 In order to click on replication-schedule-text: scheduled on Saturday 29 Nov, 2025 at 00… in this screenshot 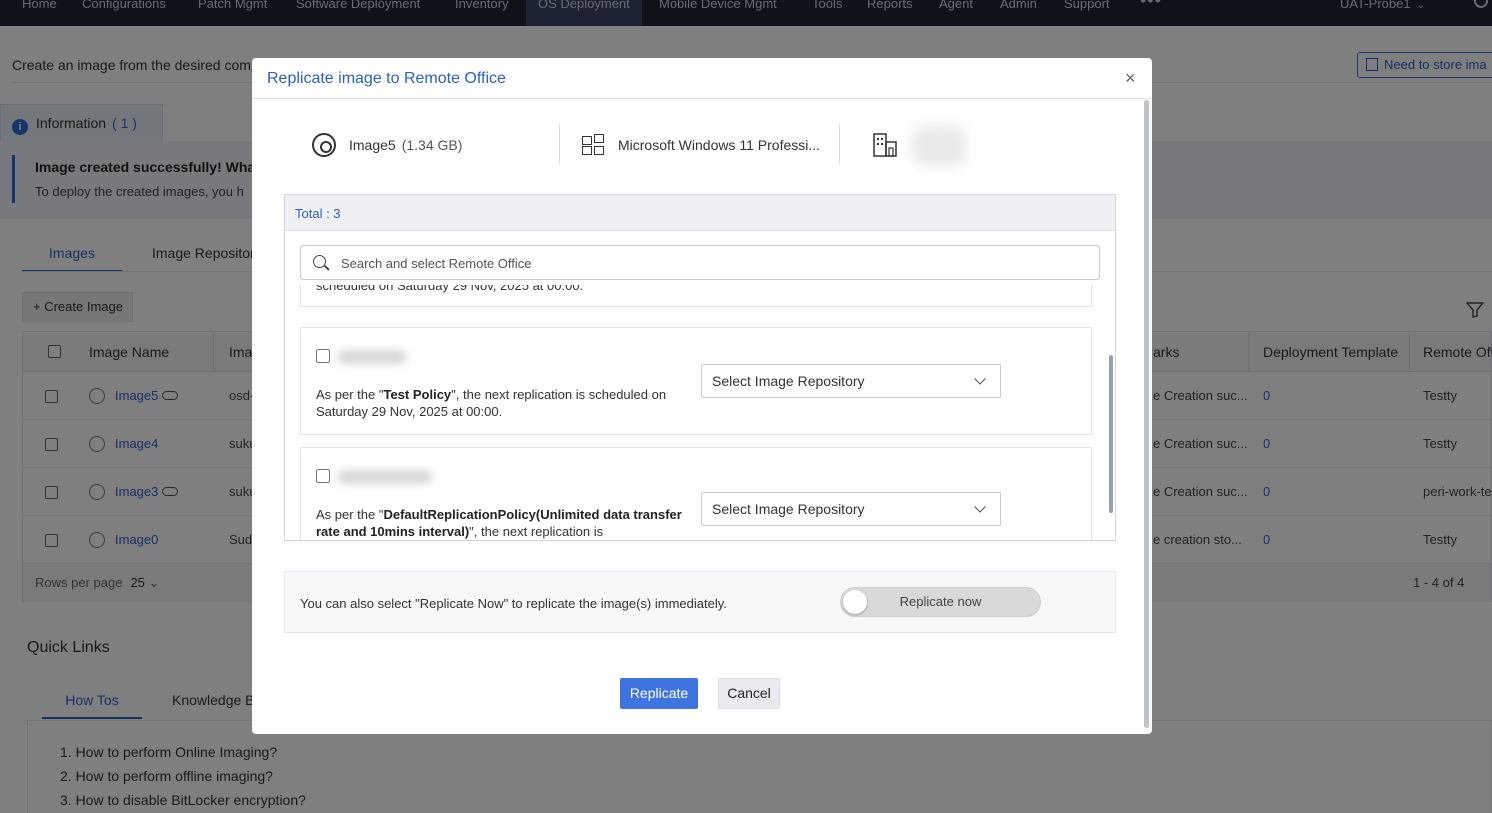, I will do `click(450, 289)`.